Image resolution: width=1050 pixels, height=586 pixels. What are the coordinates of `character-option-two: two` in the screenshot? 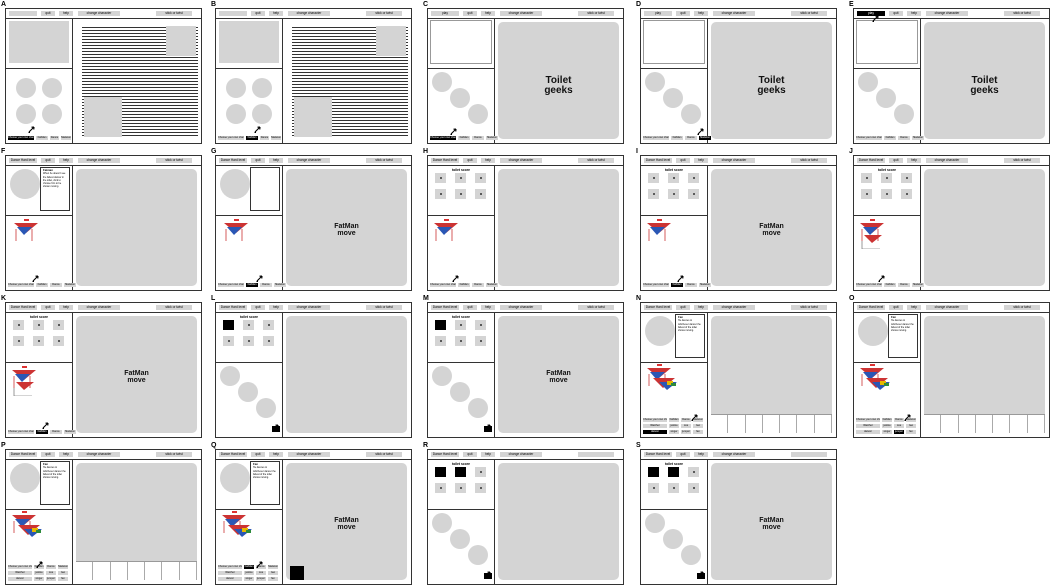 It's located at (911, 426).